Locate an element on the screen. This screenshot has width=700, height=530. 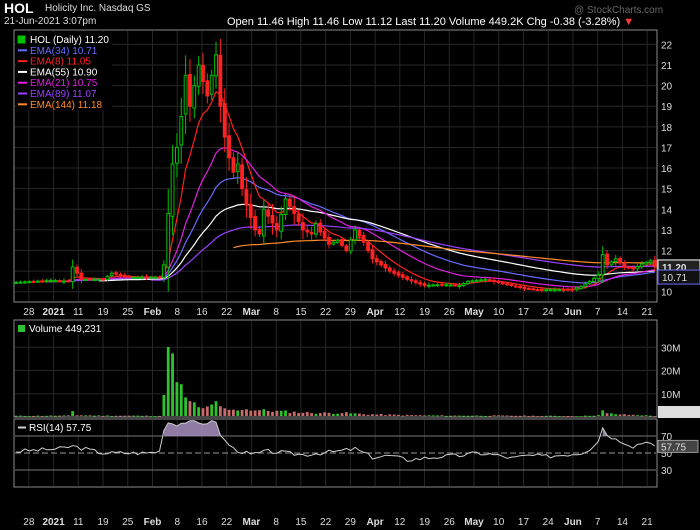
date-label-bottom-23: 7 is located at coordinates (598, 522).